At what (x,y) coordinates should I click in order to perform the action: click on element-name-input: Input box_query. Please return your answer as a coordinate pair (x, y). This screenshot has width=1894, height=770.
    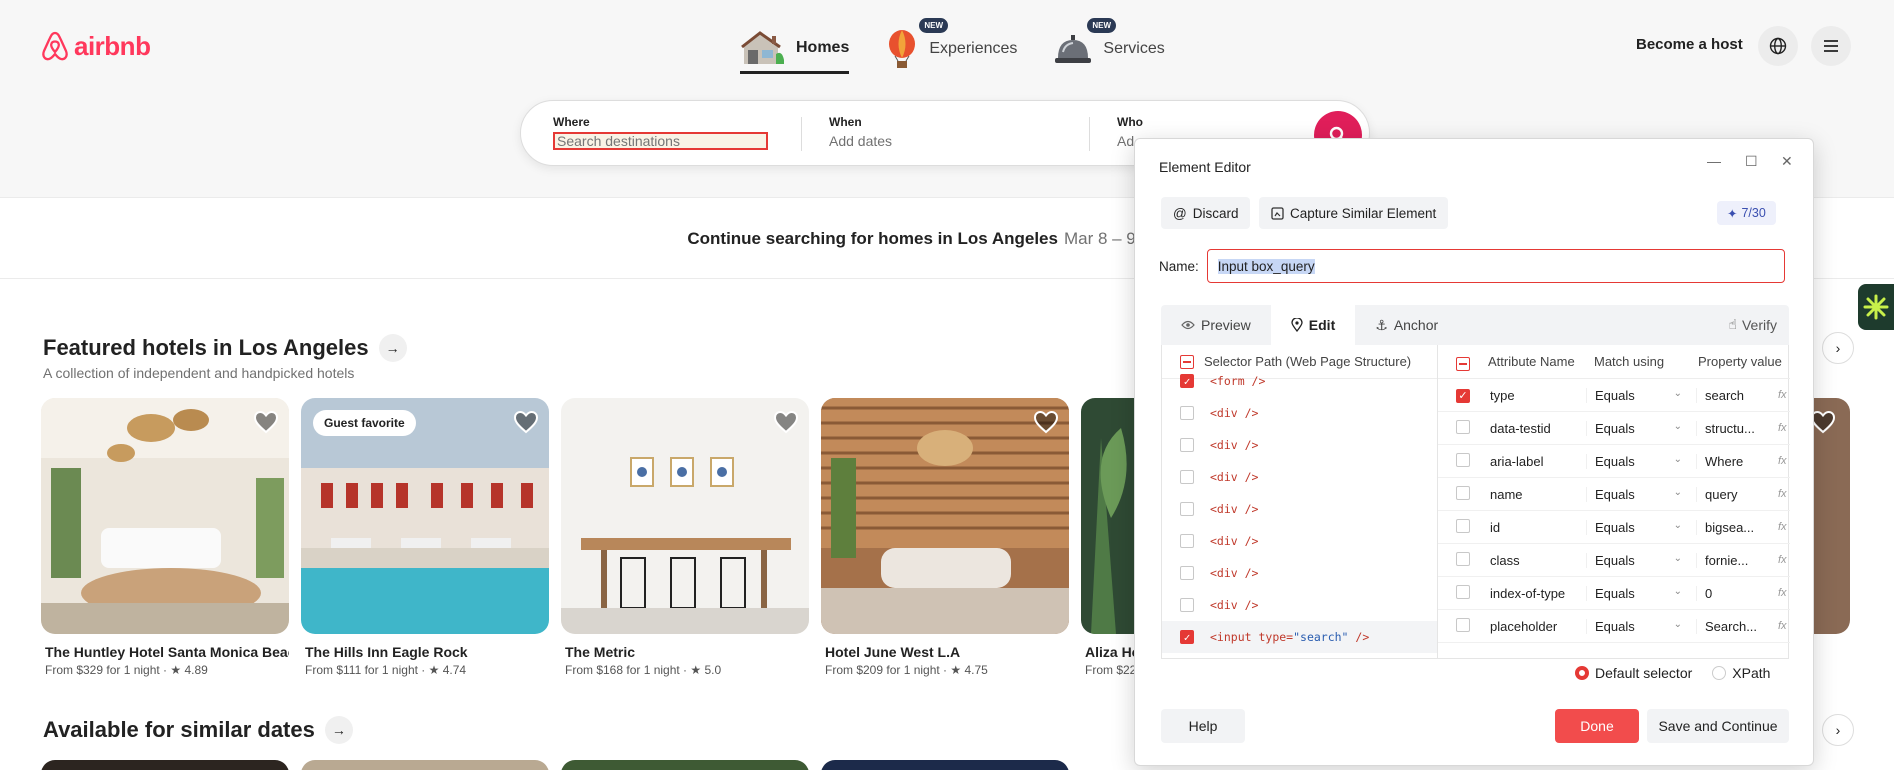
    Looking at the image, I should click on (1495, 266).